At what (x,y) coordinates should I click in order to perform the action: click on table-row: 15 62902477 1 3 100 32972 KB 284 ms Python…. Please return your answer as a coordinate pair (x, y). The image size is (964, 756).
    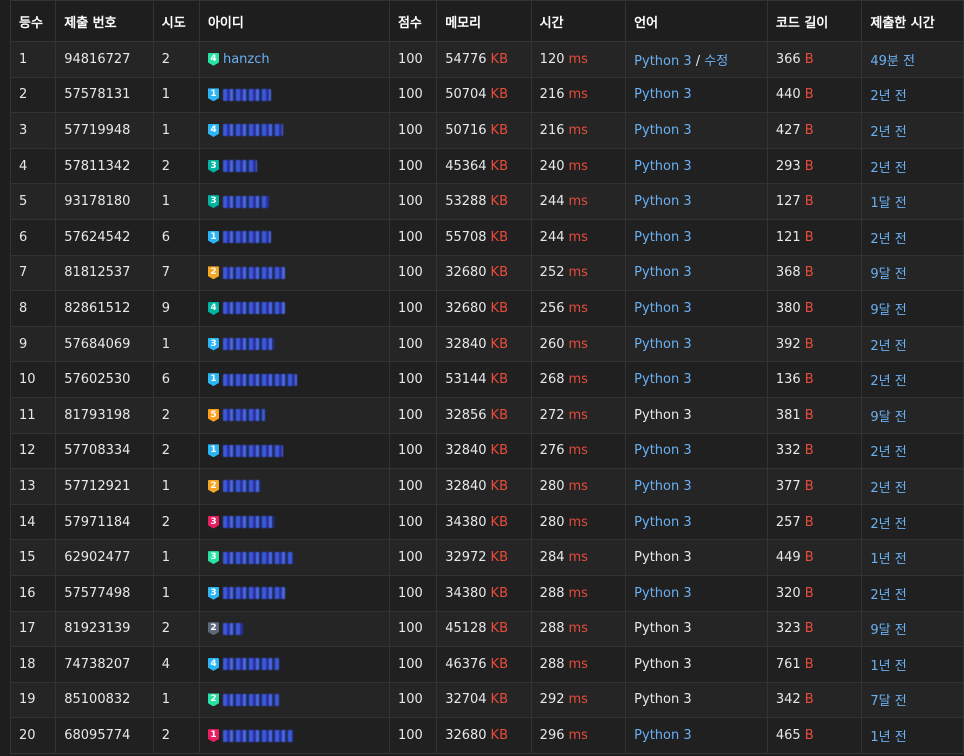
    Looking at the image, I should click on (486, 557).